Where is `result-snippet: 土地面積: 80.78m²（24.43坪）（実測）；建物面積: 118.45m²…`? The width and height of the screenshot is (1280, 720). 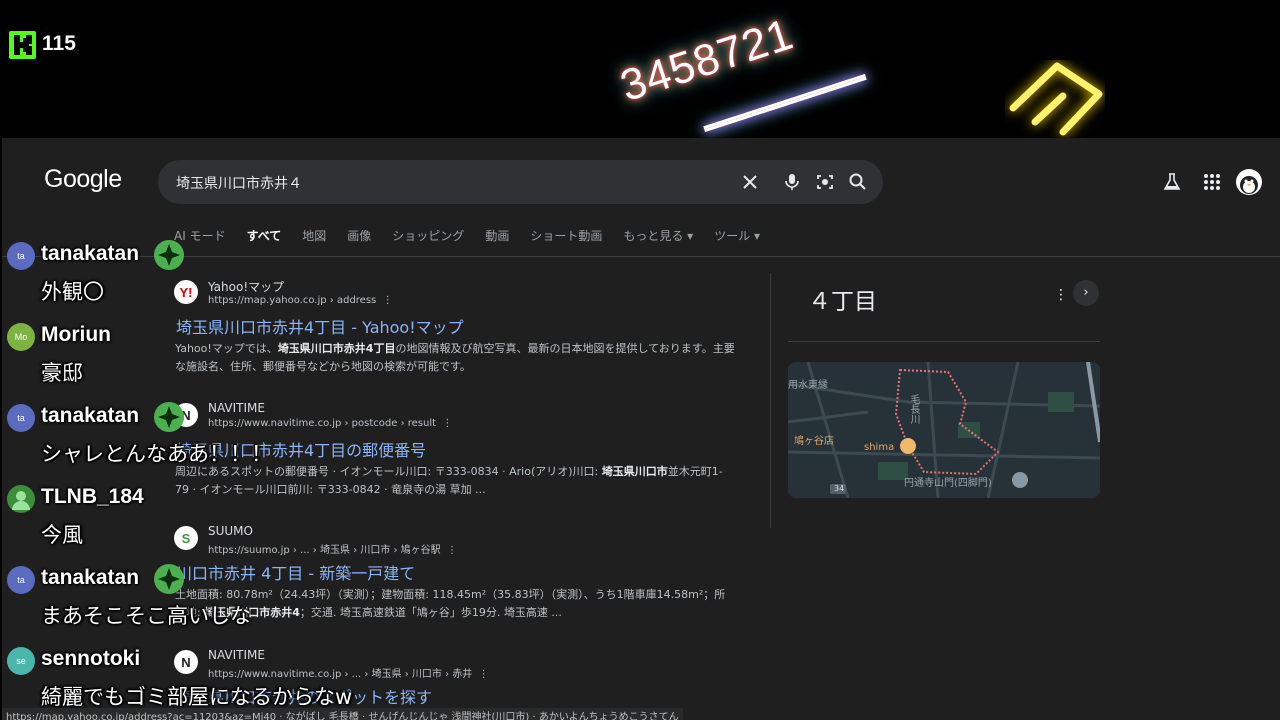 result-snippet: 土地面積: 80.78m²（24.43坪）（実測）；建物面積: 118.45m²… is located at coordinates (450, 603).